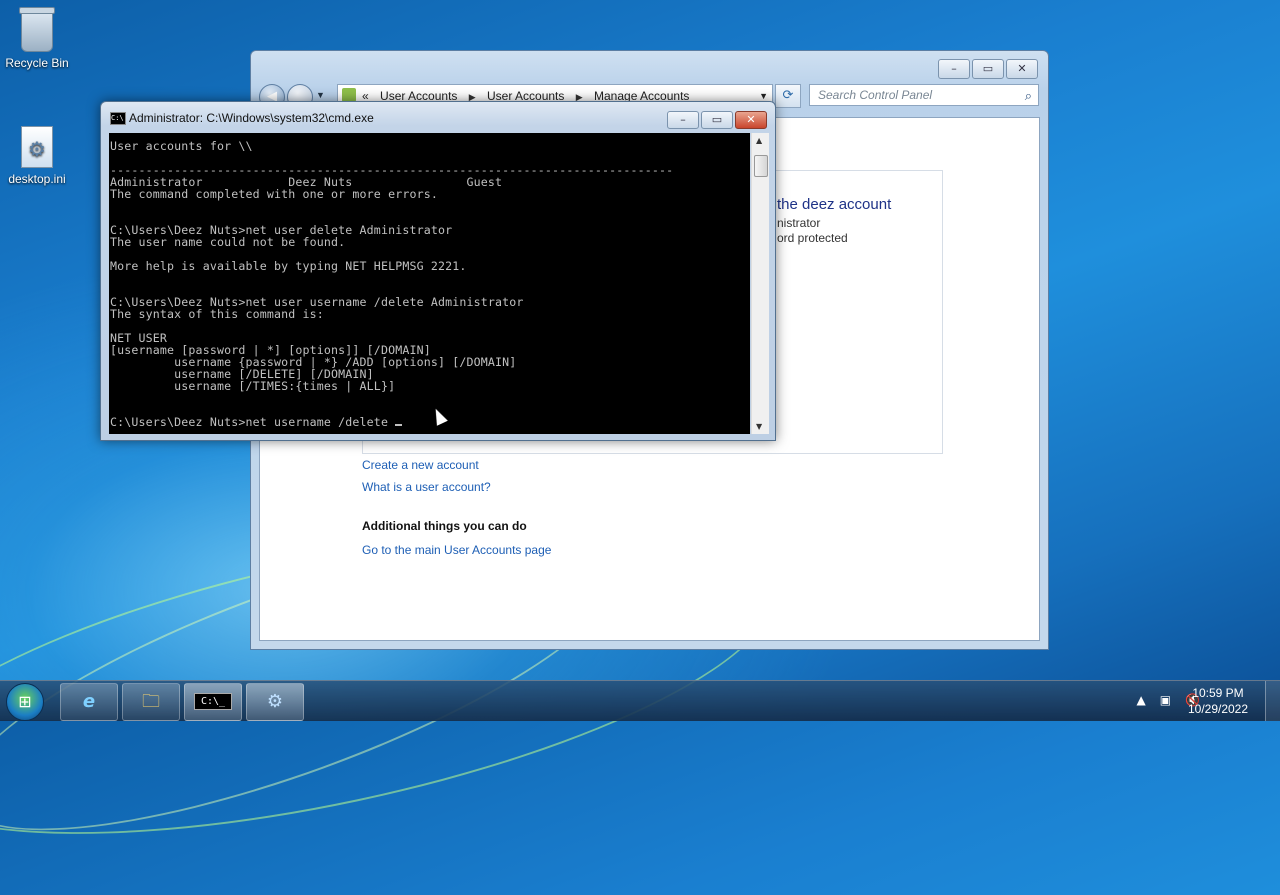 The image size is (1280, 895). Describe the element at coordinates (799, 223) in the screenshot. I see `account-type: nistrator` at that location.